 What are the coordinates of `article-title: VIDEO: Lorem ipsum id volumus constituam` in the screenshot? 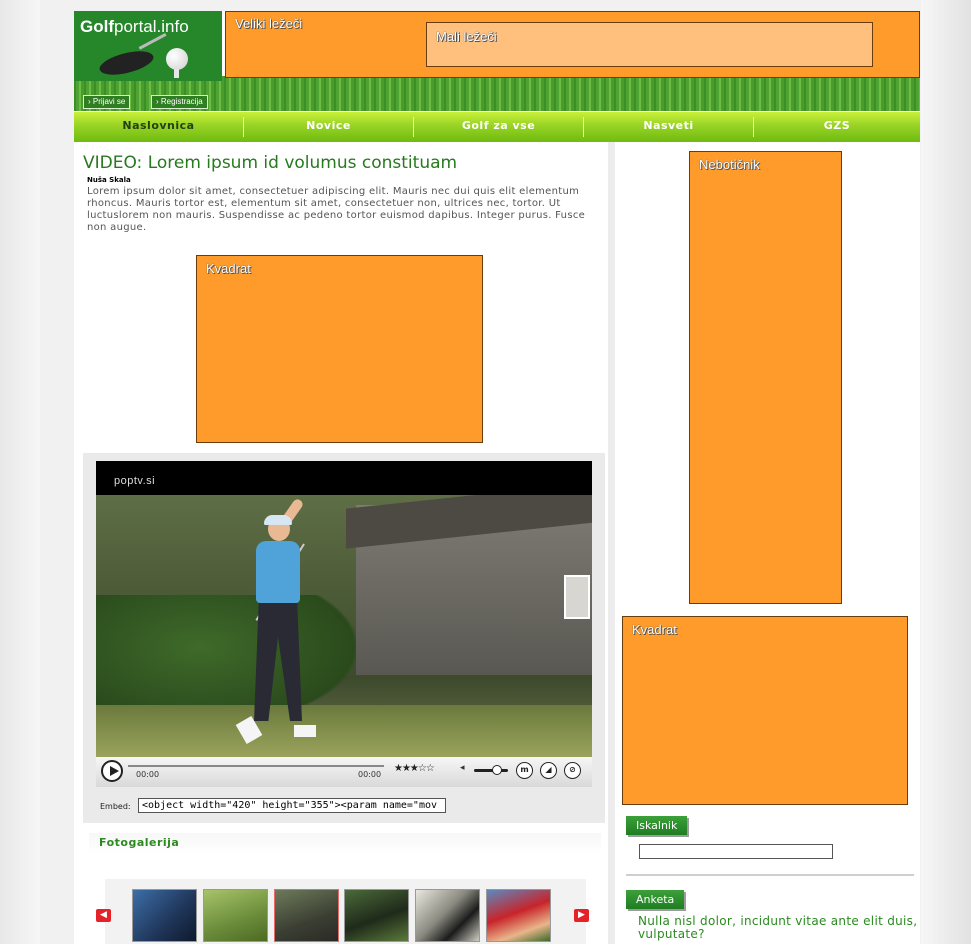 It's located at (270, 163).